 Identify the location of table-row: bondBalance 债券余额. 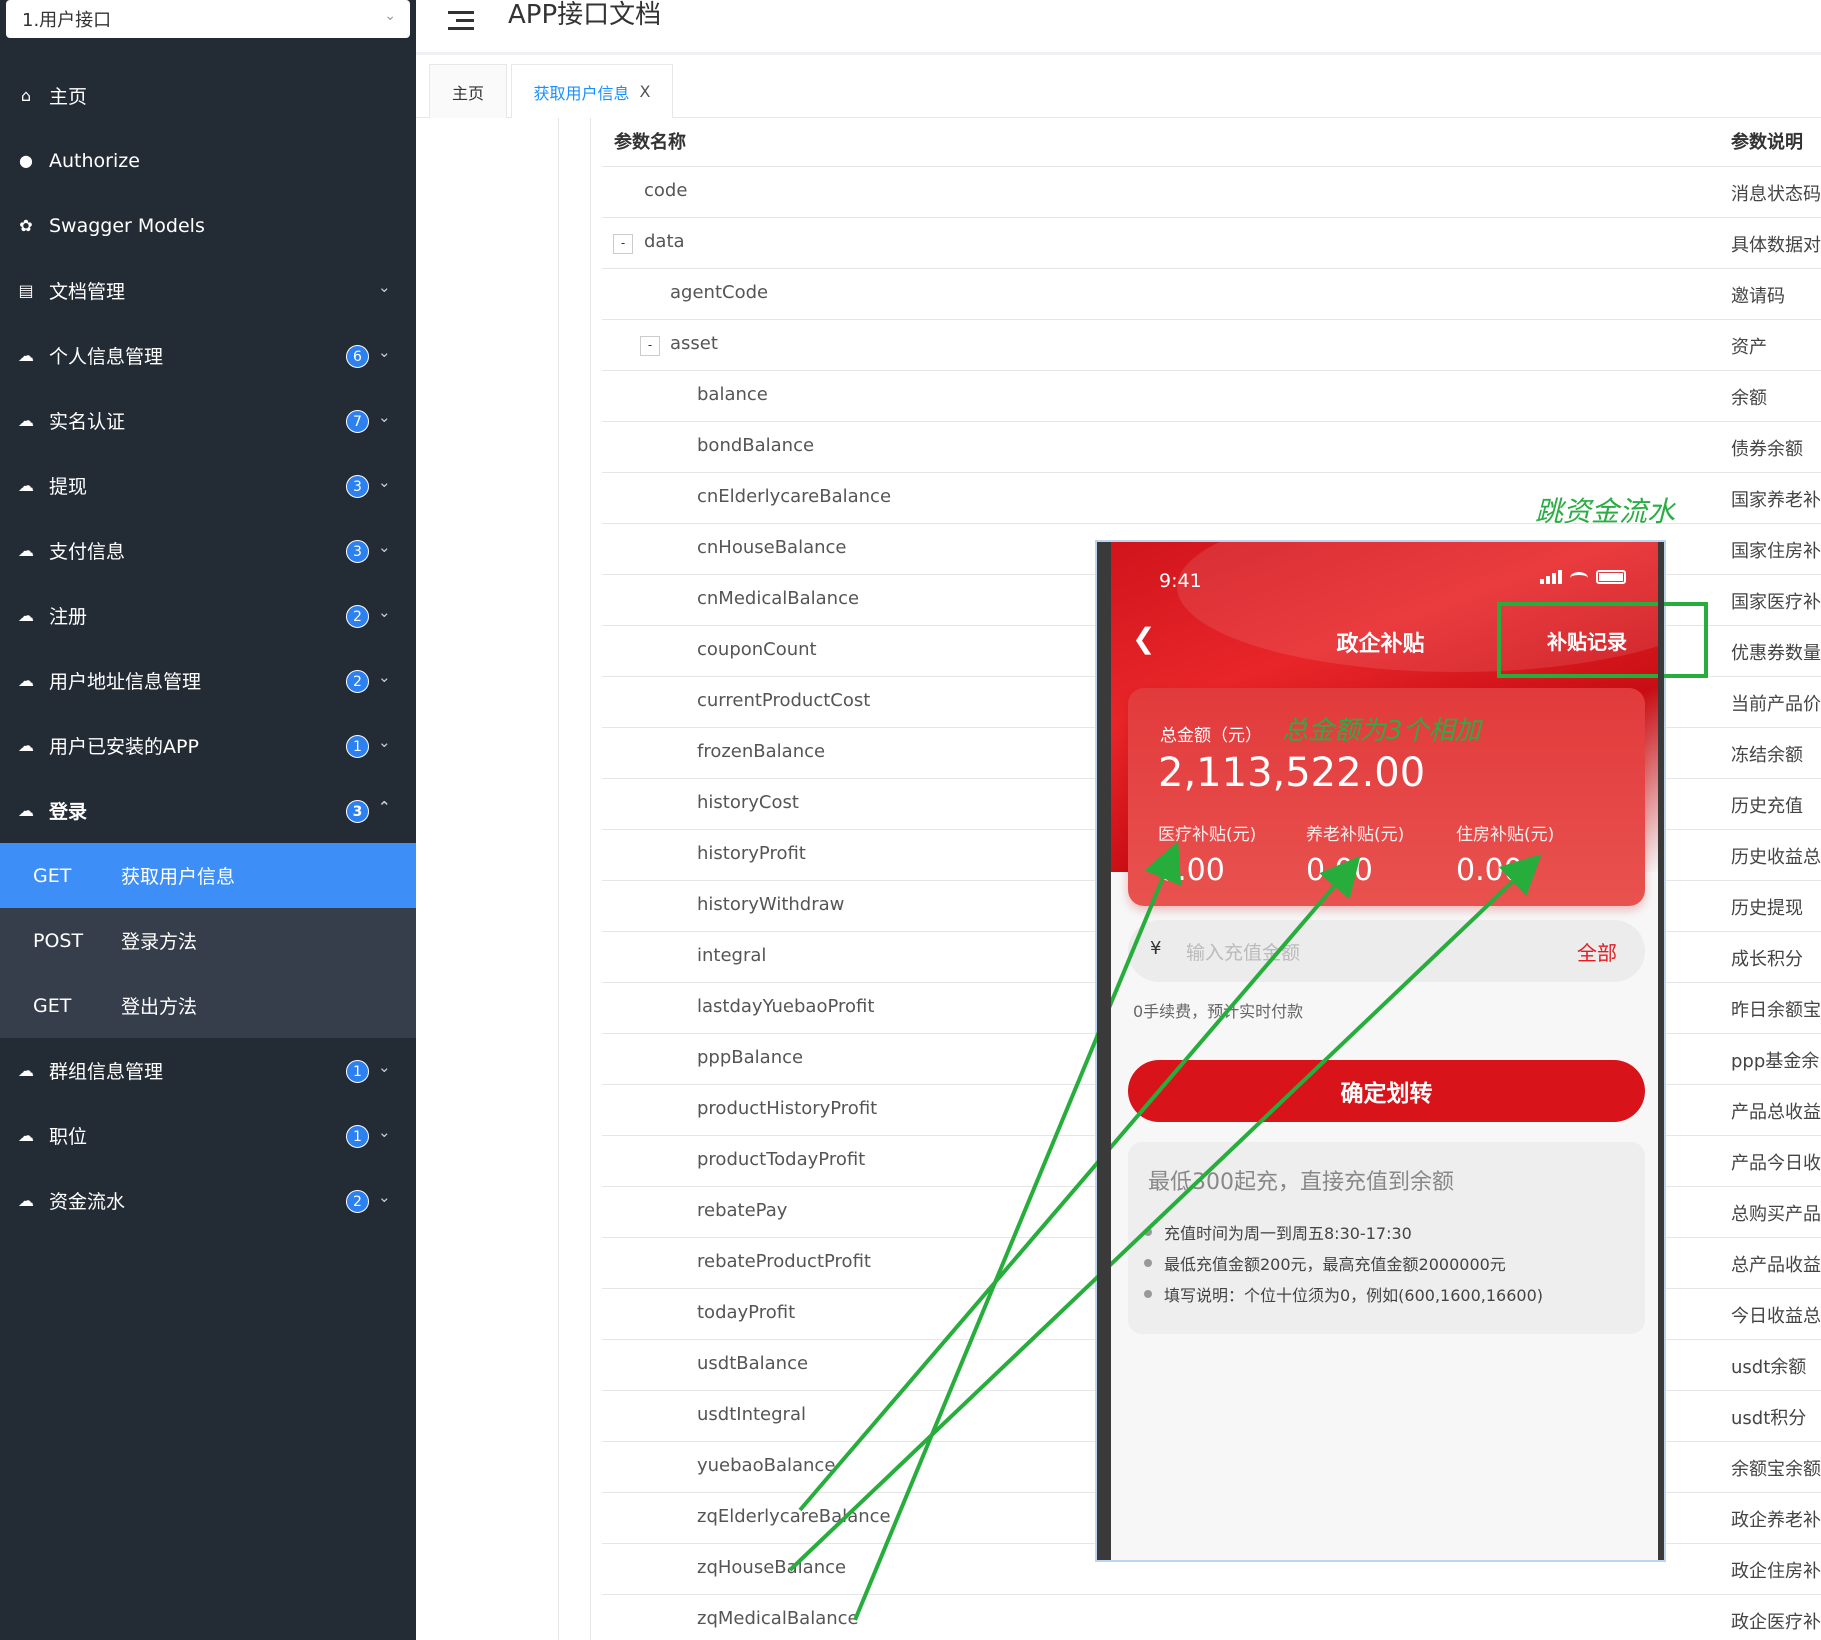
(1211, 447).